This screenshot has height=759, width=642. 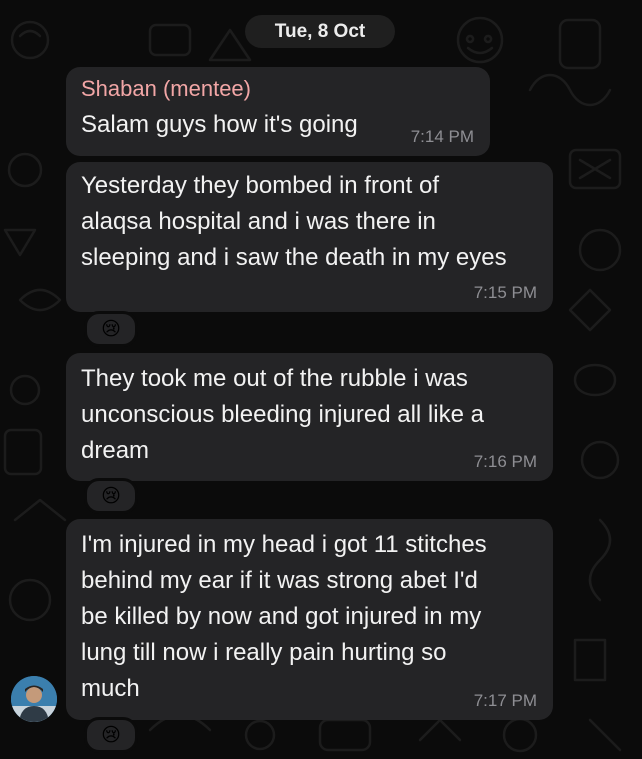 I want to click on message-time: 7:14 PM, so click(x=442, y=136).